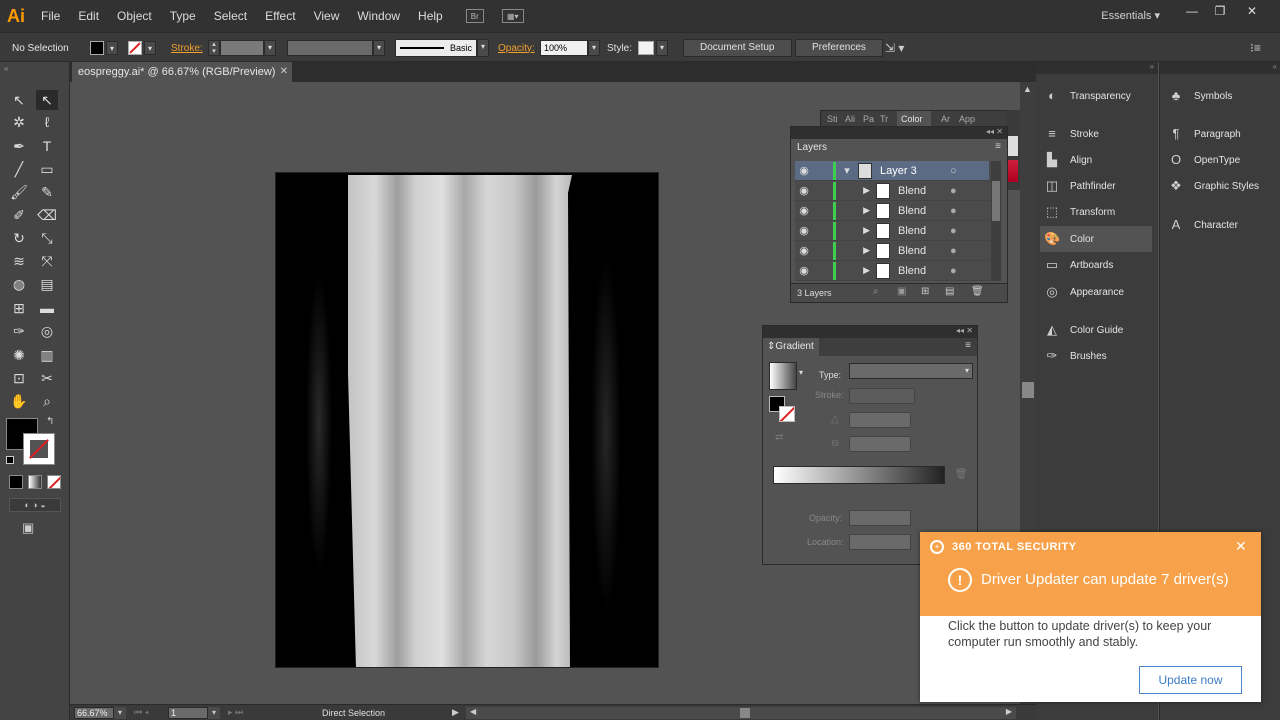 The image size is (1280, 720). What do you see at coordinates (19, 401) in the screenshot?
I see `hand-tool-icon: ✋` at bounding box center [19, 401].